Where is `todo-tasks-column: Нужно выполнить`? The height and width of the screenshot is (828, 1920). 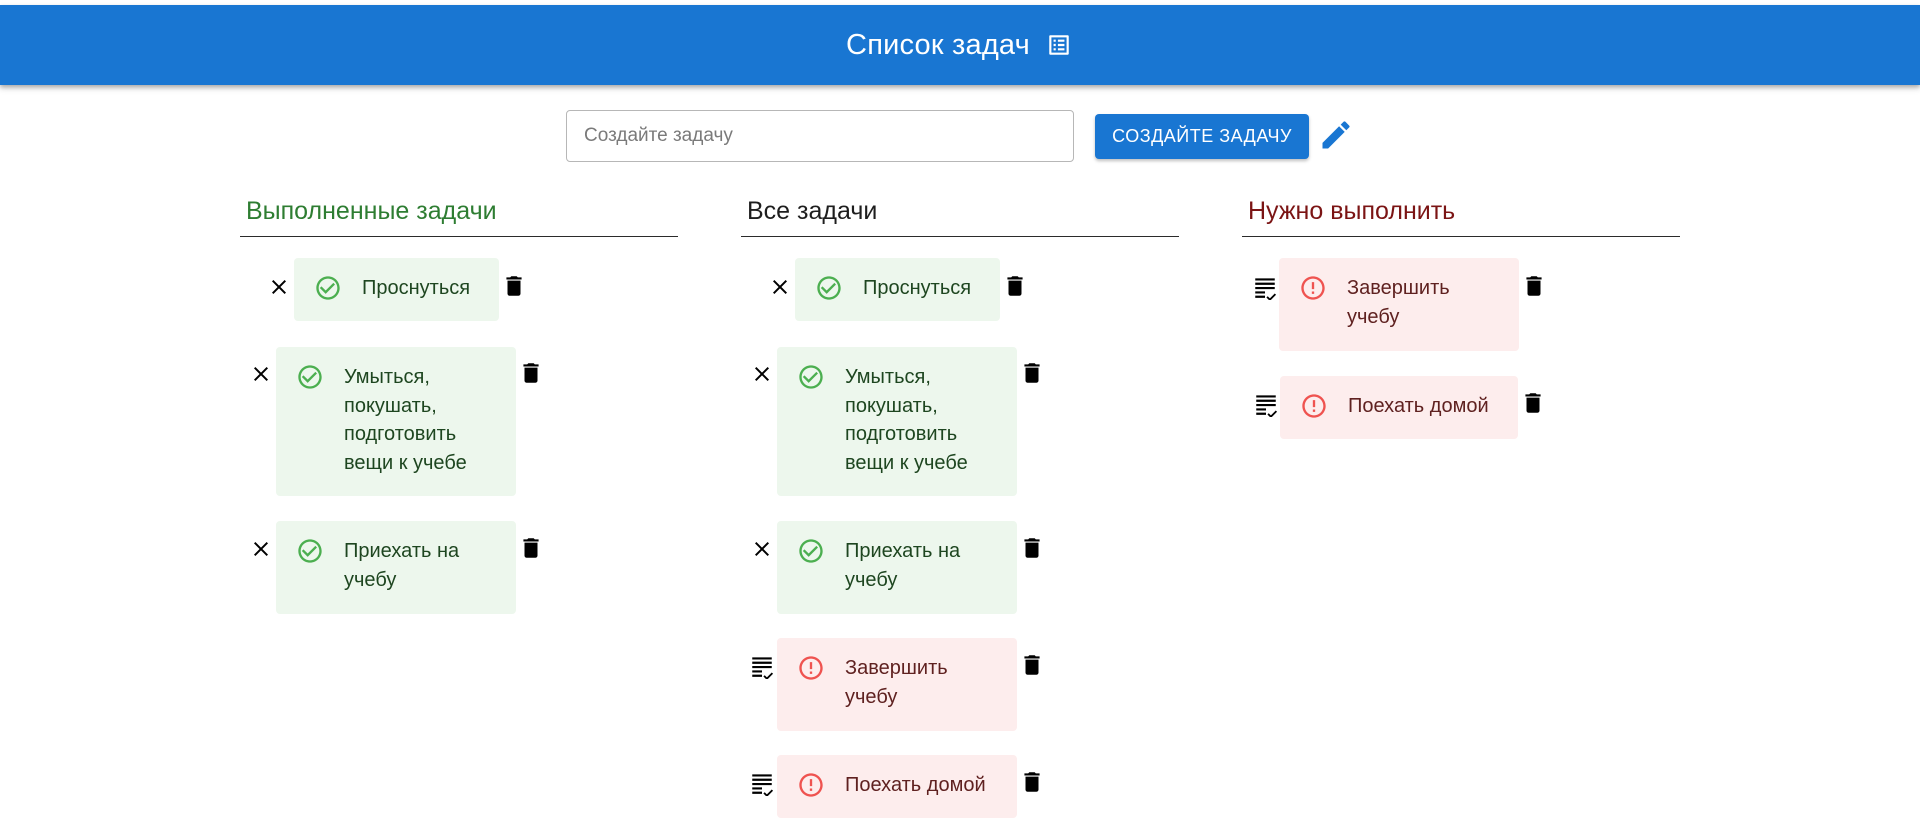 todo-tasks-column: Нужно выполнить is located at coordinates (1461, 216).